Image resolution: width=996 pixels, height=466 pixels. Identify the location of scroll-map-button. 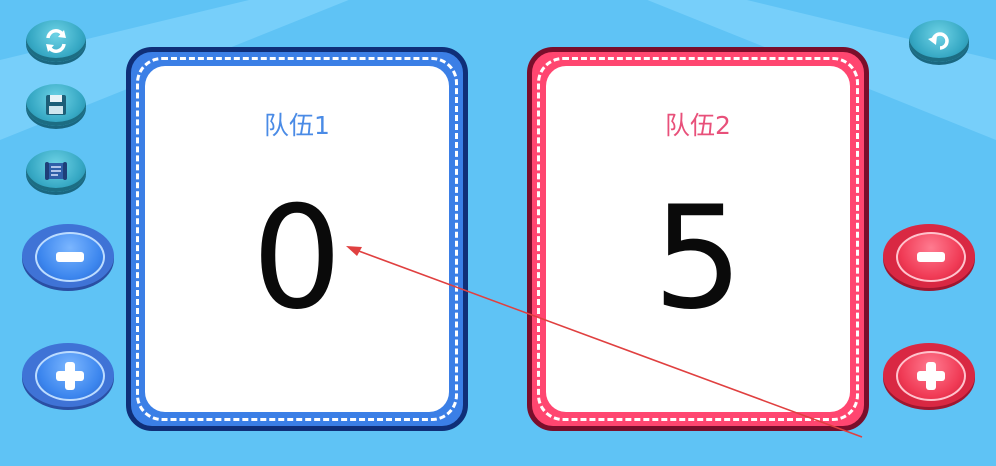
(56, 171).